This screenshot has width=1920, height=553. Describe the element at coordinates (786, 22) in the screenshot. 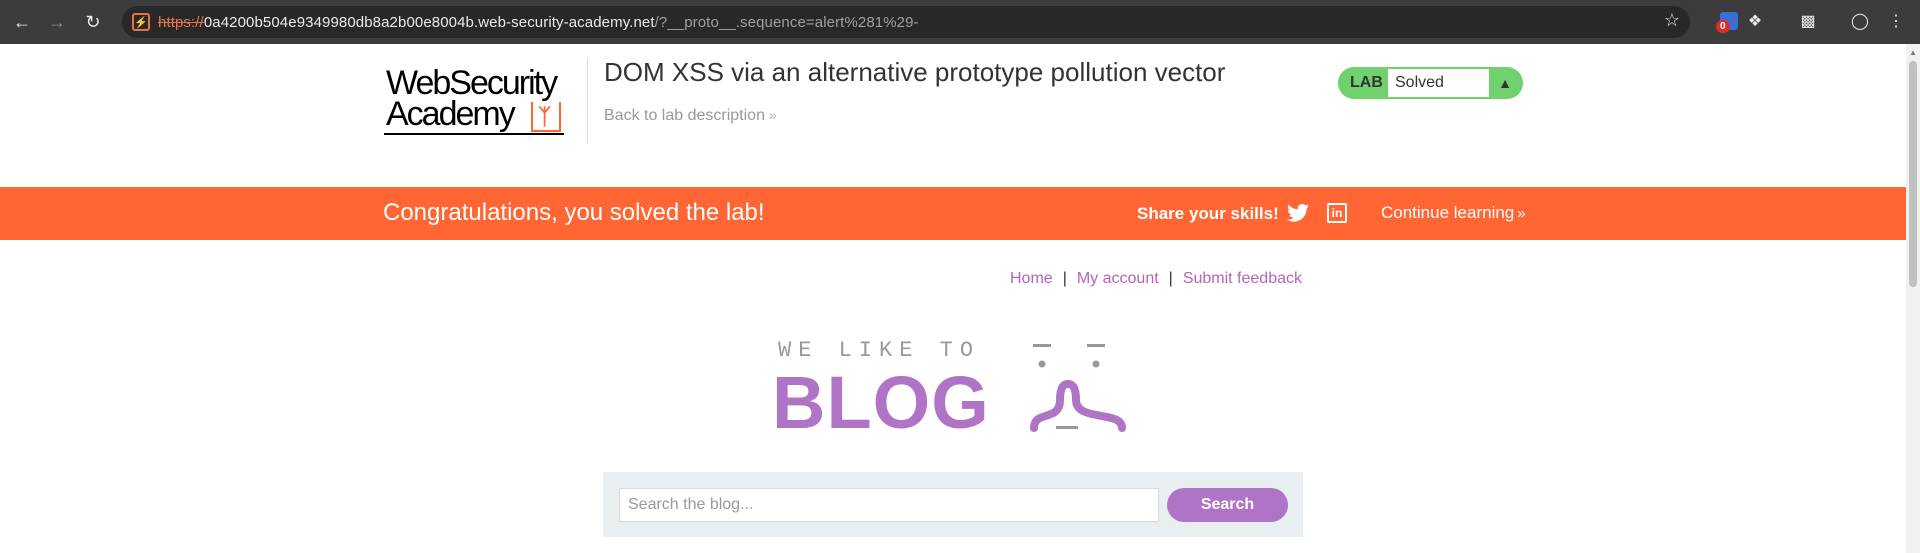

I see `url-path: /?__proto__.sequence=alert%281%29-` at that location.